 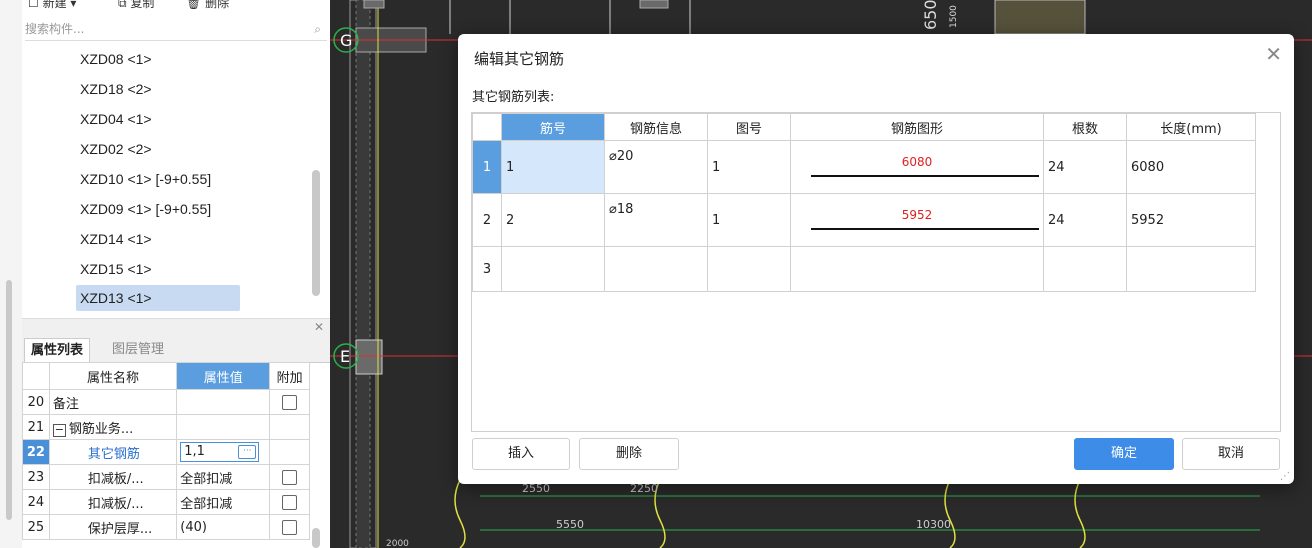 I want to click on header-length: 长度(mm), so click(x=1191, y=127).